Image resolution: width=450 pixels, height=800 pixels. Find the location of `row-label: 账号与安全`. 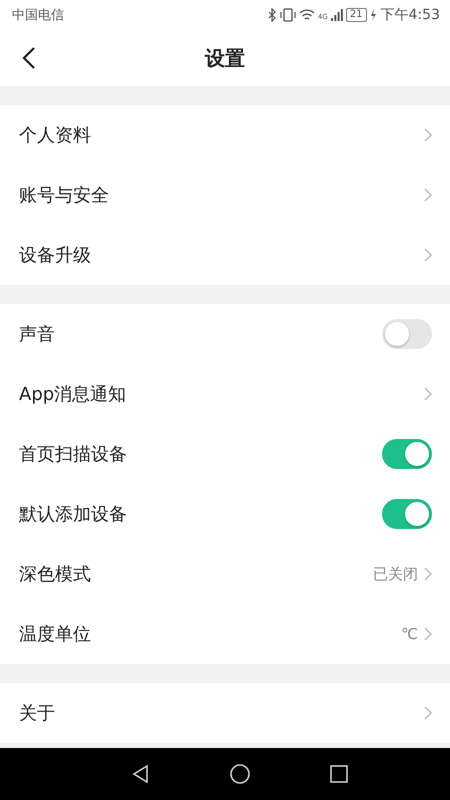

row-label: 账号与安全 is located at coordinates (64, 195).